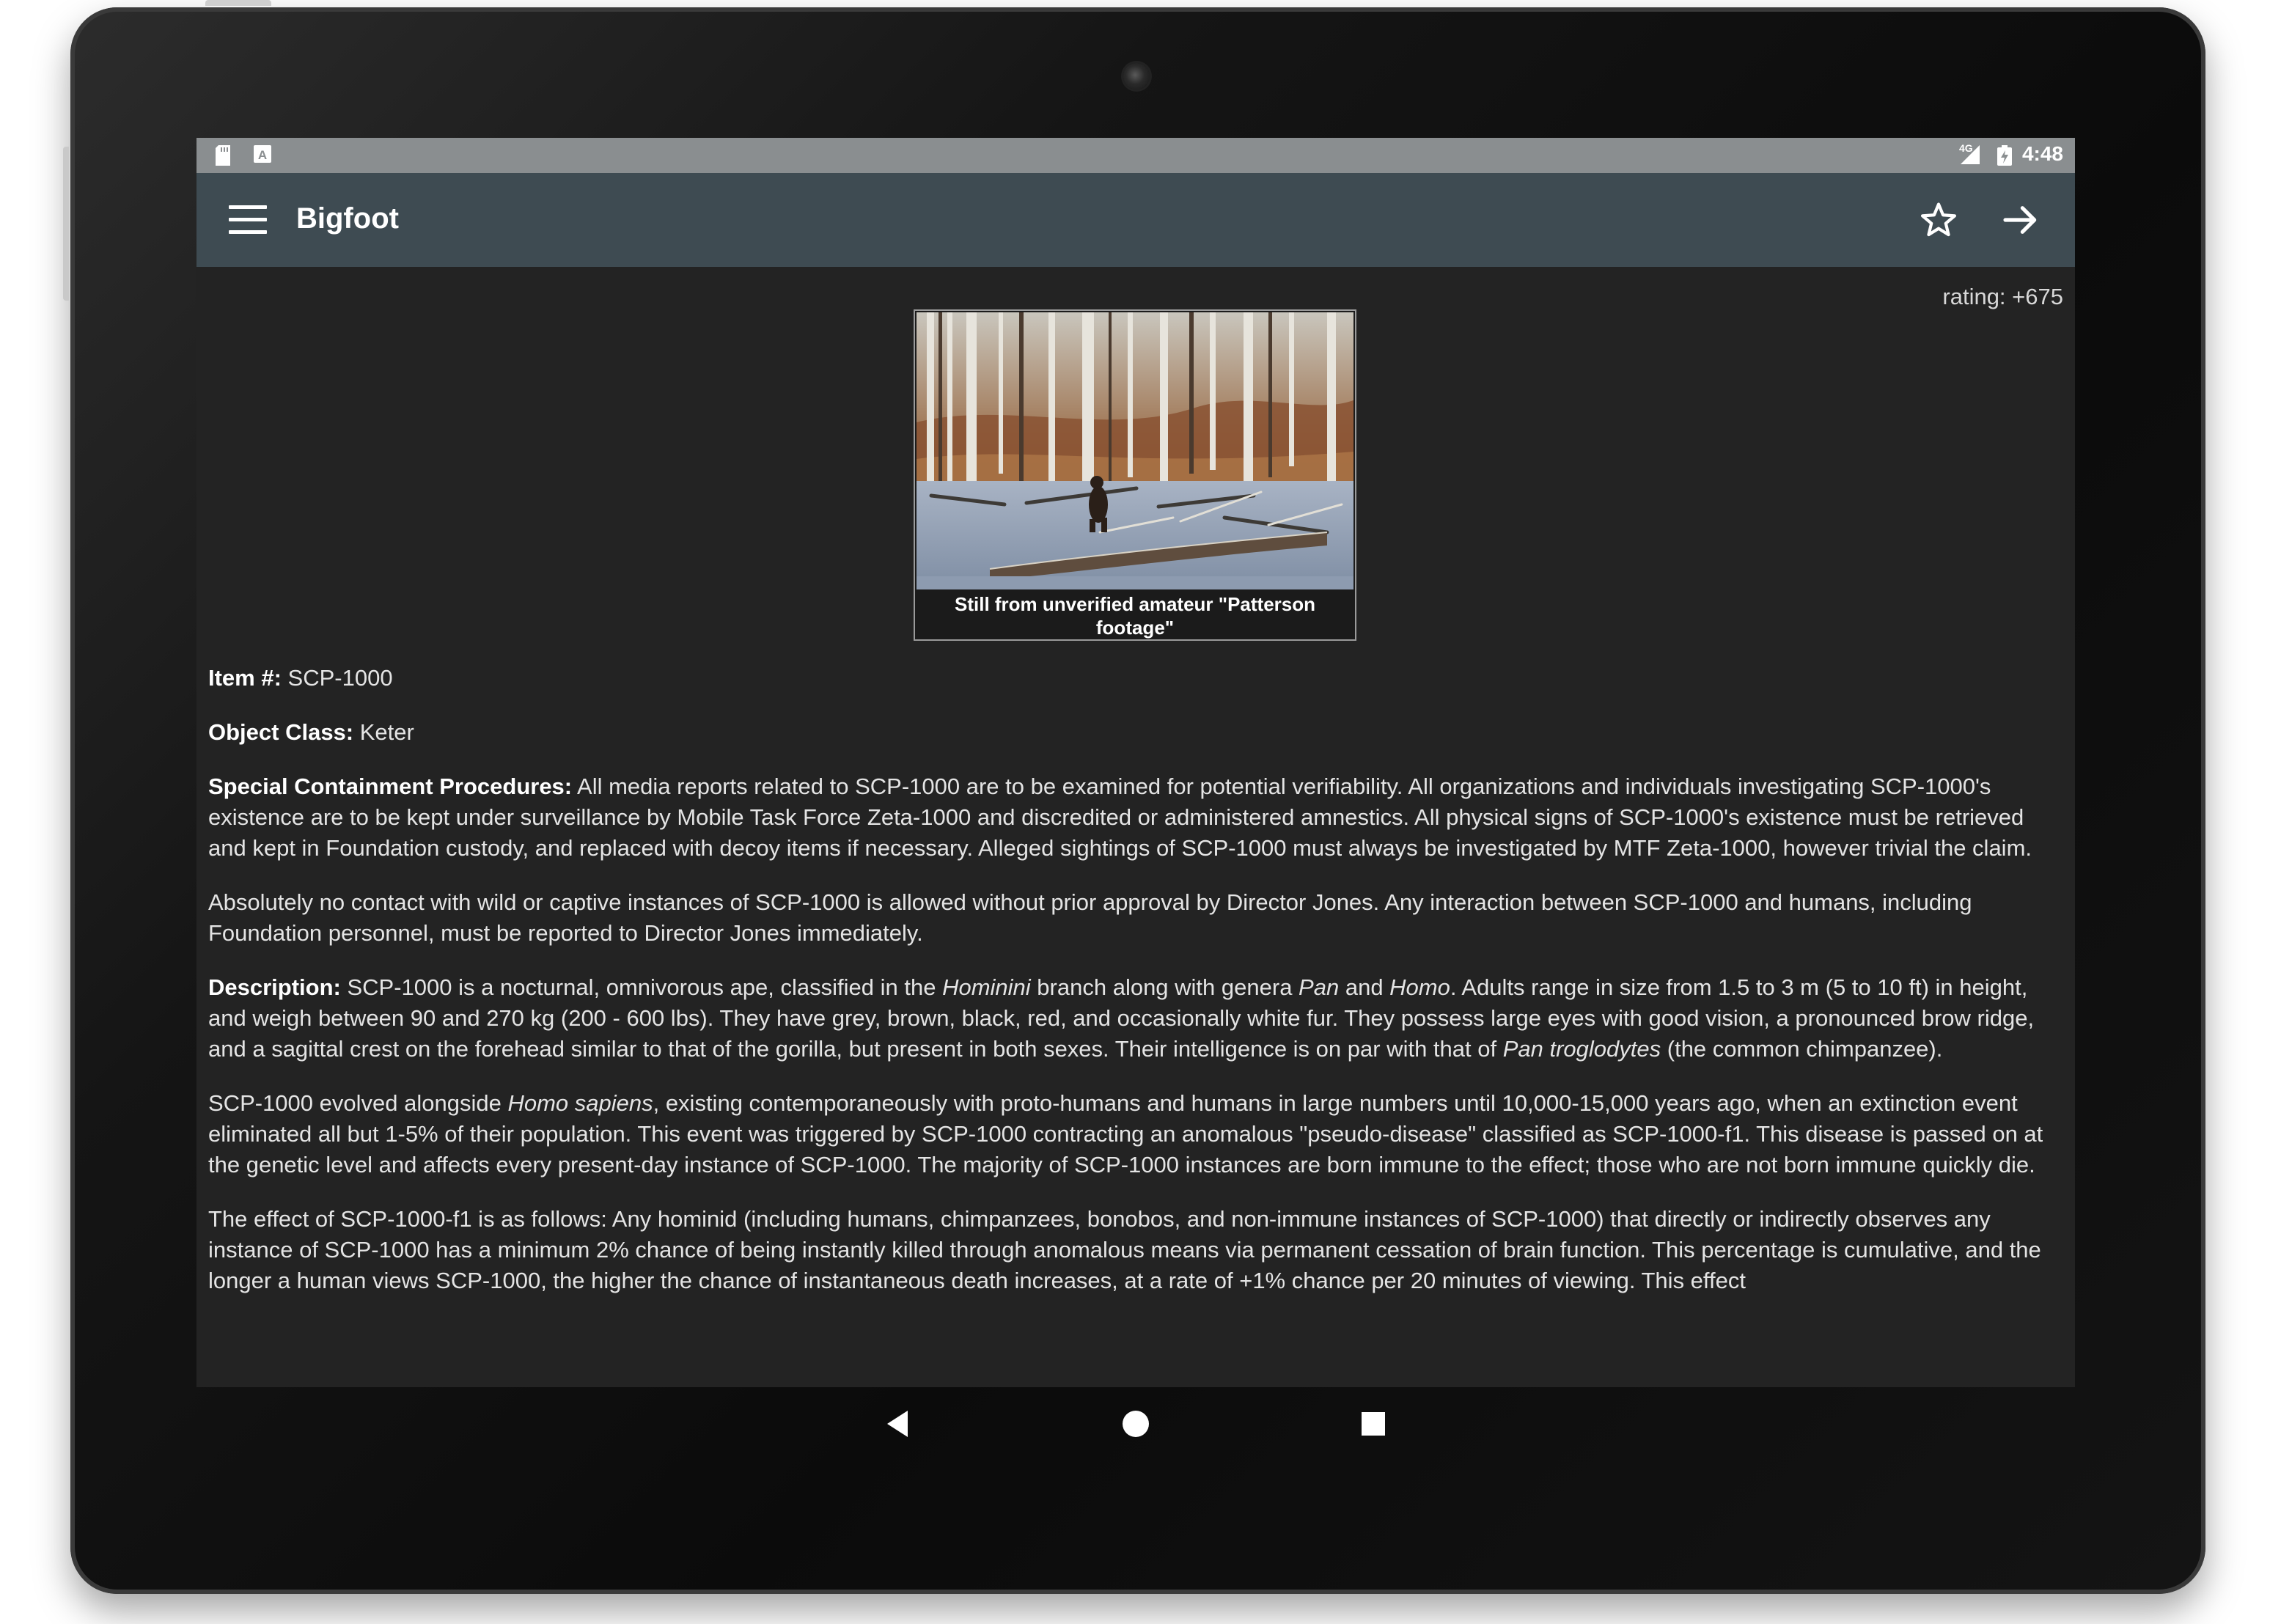 This screenshot has height=1624, width=2270. Describe the element at coordinates (1802, 1049) in the screenshot. I see `description-text-5: (the common chimpanzee).` at that location.